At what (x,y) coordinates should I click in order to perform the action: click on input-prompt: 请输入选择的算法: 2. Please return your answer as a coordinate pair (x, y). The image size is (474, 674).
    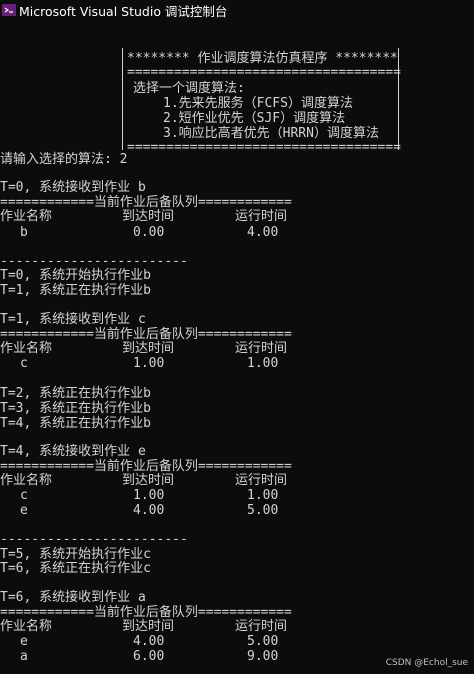
    Looking at the image, I should click on (64, 159).